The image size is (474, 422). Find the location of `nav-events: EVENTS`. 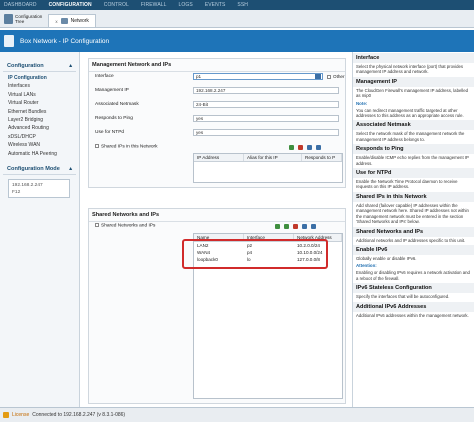

nav-events: EVENTS is located at coordinates (215, 5).